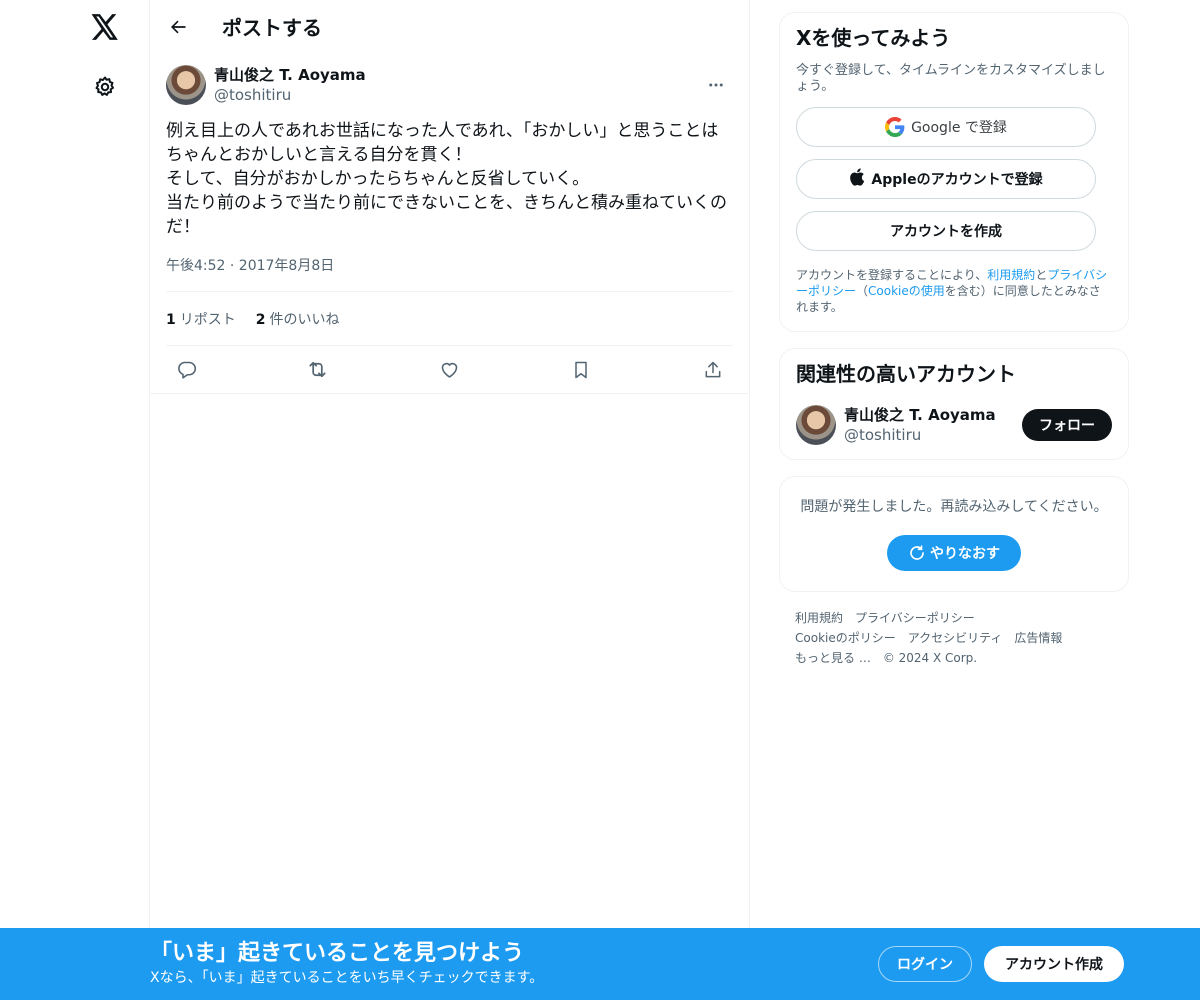 The width and height of the screenshot is (1200, 1000). I want to click on google-icon, so click(895, 127).